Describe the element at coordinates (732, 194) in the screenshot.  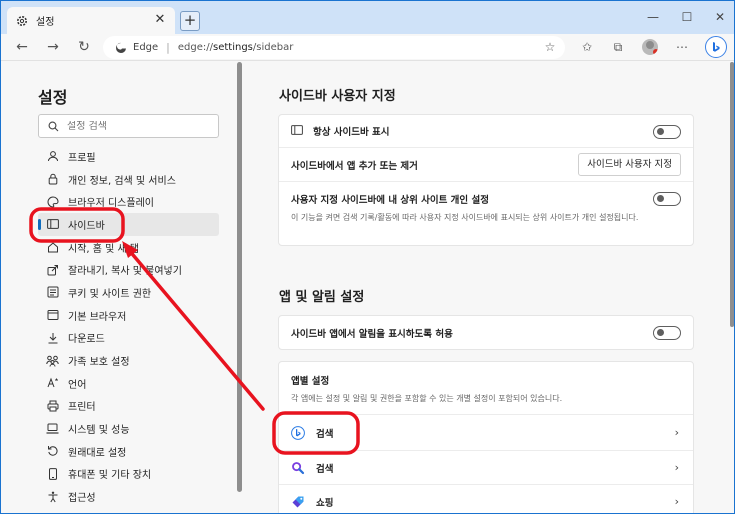
I see `main-scrollbar-thumb` at that location.